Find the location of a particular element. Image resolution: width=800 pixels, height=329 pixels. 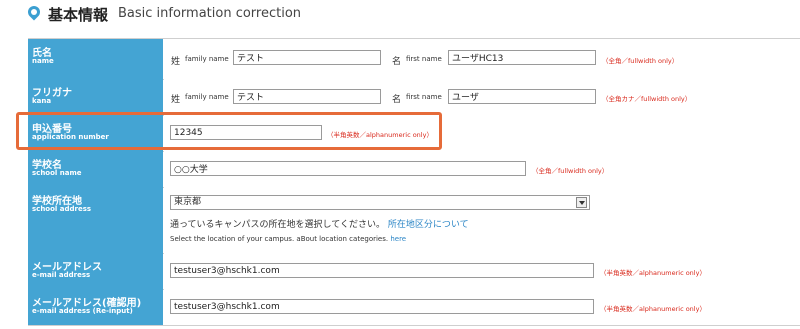

name-format-note: （全角／fullwidth only） is located at coordinates (640, 61).